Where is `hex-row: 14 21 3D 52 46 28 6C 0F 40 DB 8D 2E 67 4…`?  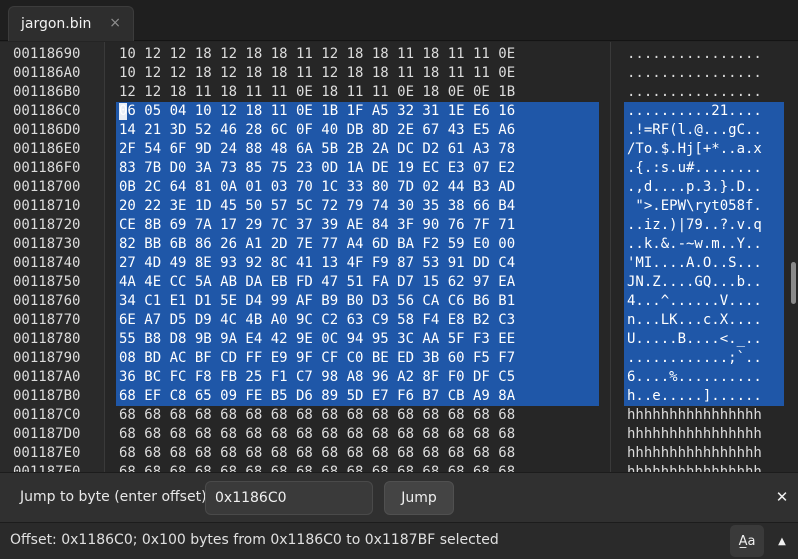 hex-row: 14 21 3D 52 46 28 6C 0F 40 DB 8D 2E 67 4… is located at coordinates (317, 130).